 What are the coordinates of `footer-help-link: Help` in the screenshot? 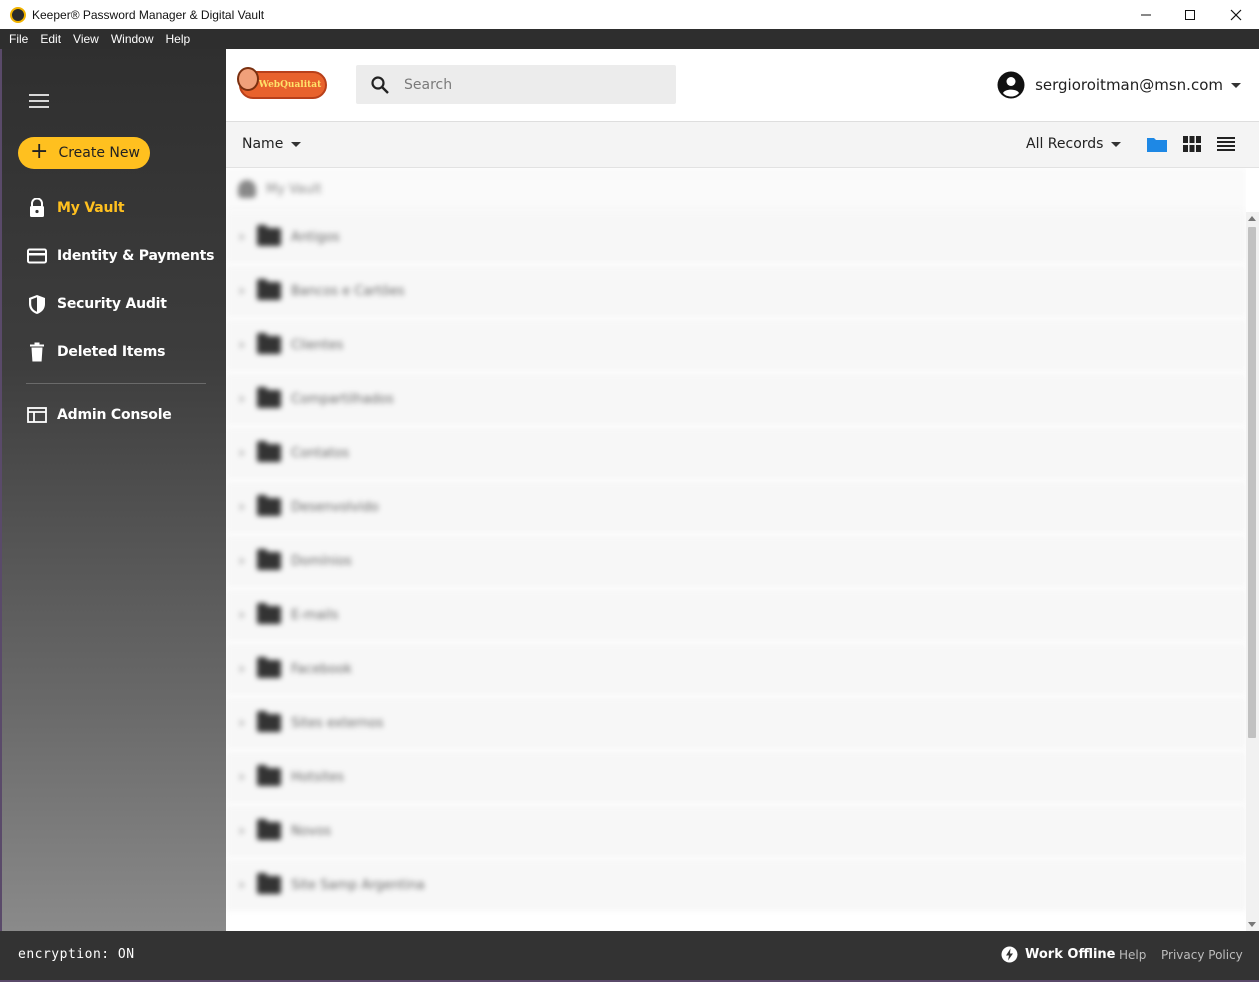 It's located at (1132, 955).